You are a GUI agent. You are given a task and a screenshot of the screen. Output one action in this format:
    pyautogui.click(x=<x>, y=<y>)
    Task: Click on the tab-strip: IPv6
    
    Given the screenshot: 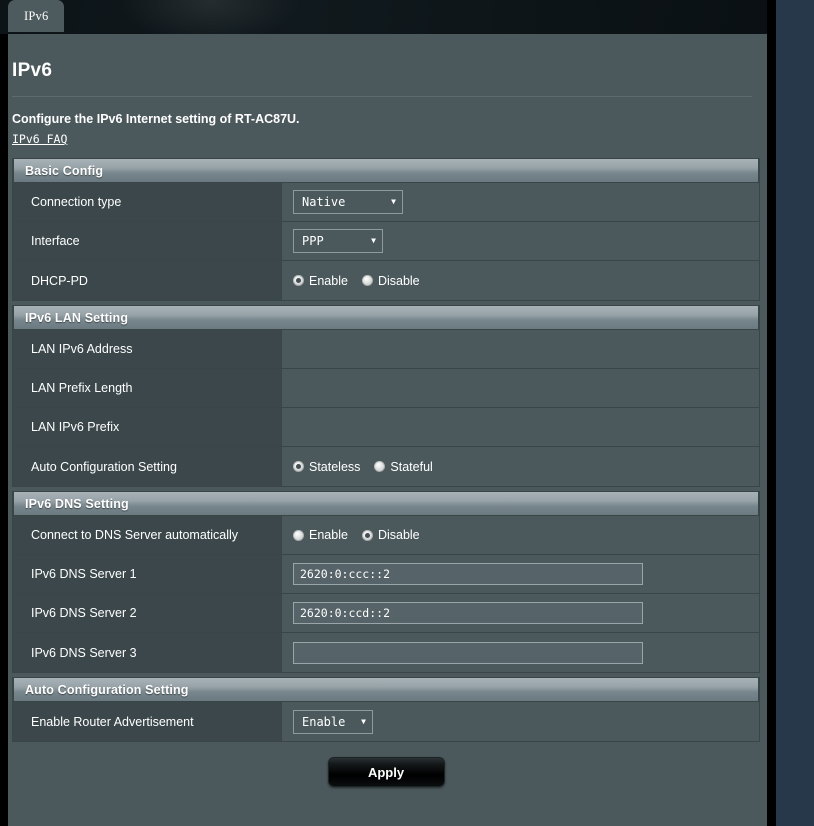 What is the action you would take?
    pyautogui.click(x=36, y=17)
    